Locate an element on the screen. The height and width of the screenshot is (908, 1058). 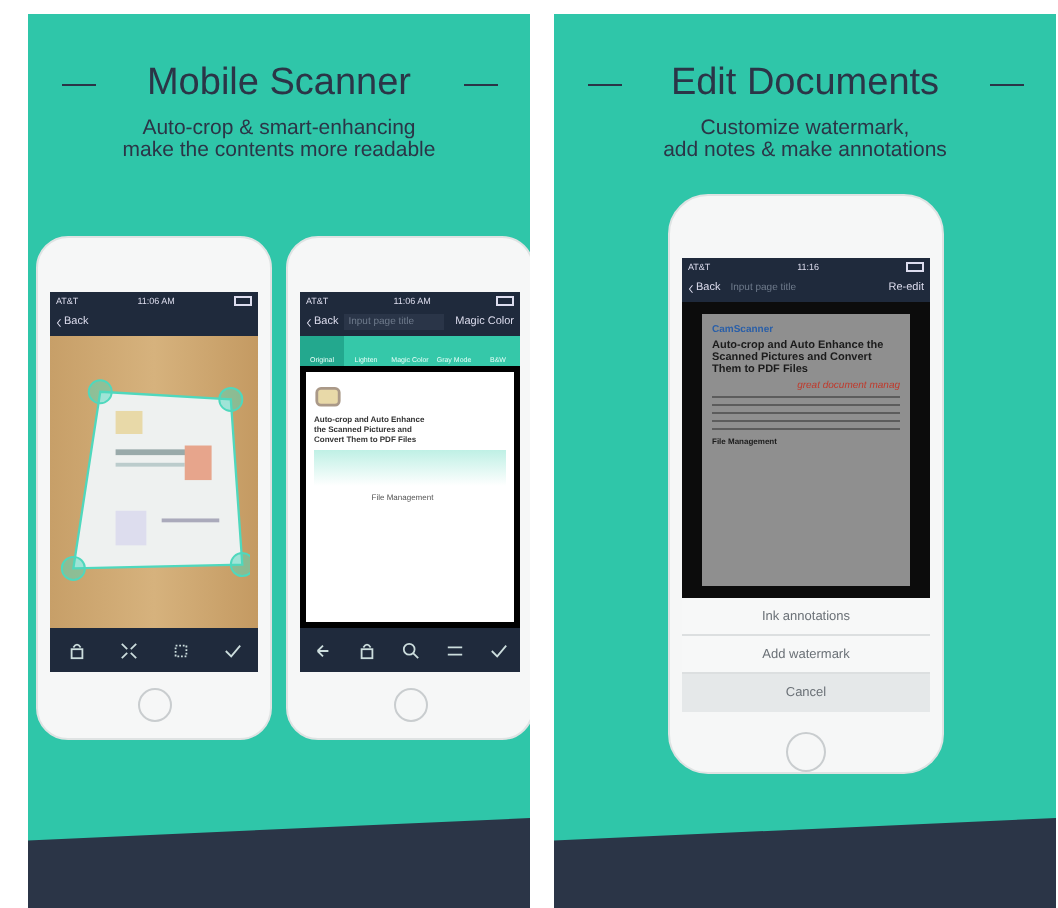
panel-subtitle: Customize watermark, is located at coordinates (805, 129).